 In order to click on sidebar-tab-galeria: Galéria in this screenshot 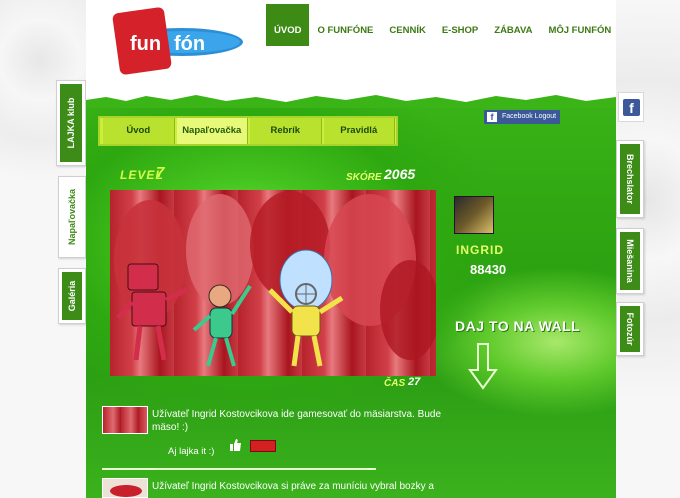, I will do `click(72, 296)`.